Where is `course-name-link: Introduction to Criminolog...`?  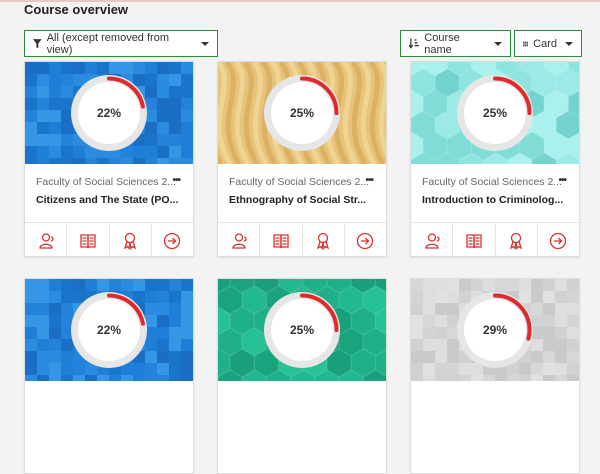
course-name-link: Introduction to Criminolog... is located at coordinates (496, 200).